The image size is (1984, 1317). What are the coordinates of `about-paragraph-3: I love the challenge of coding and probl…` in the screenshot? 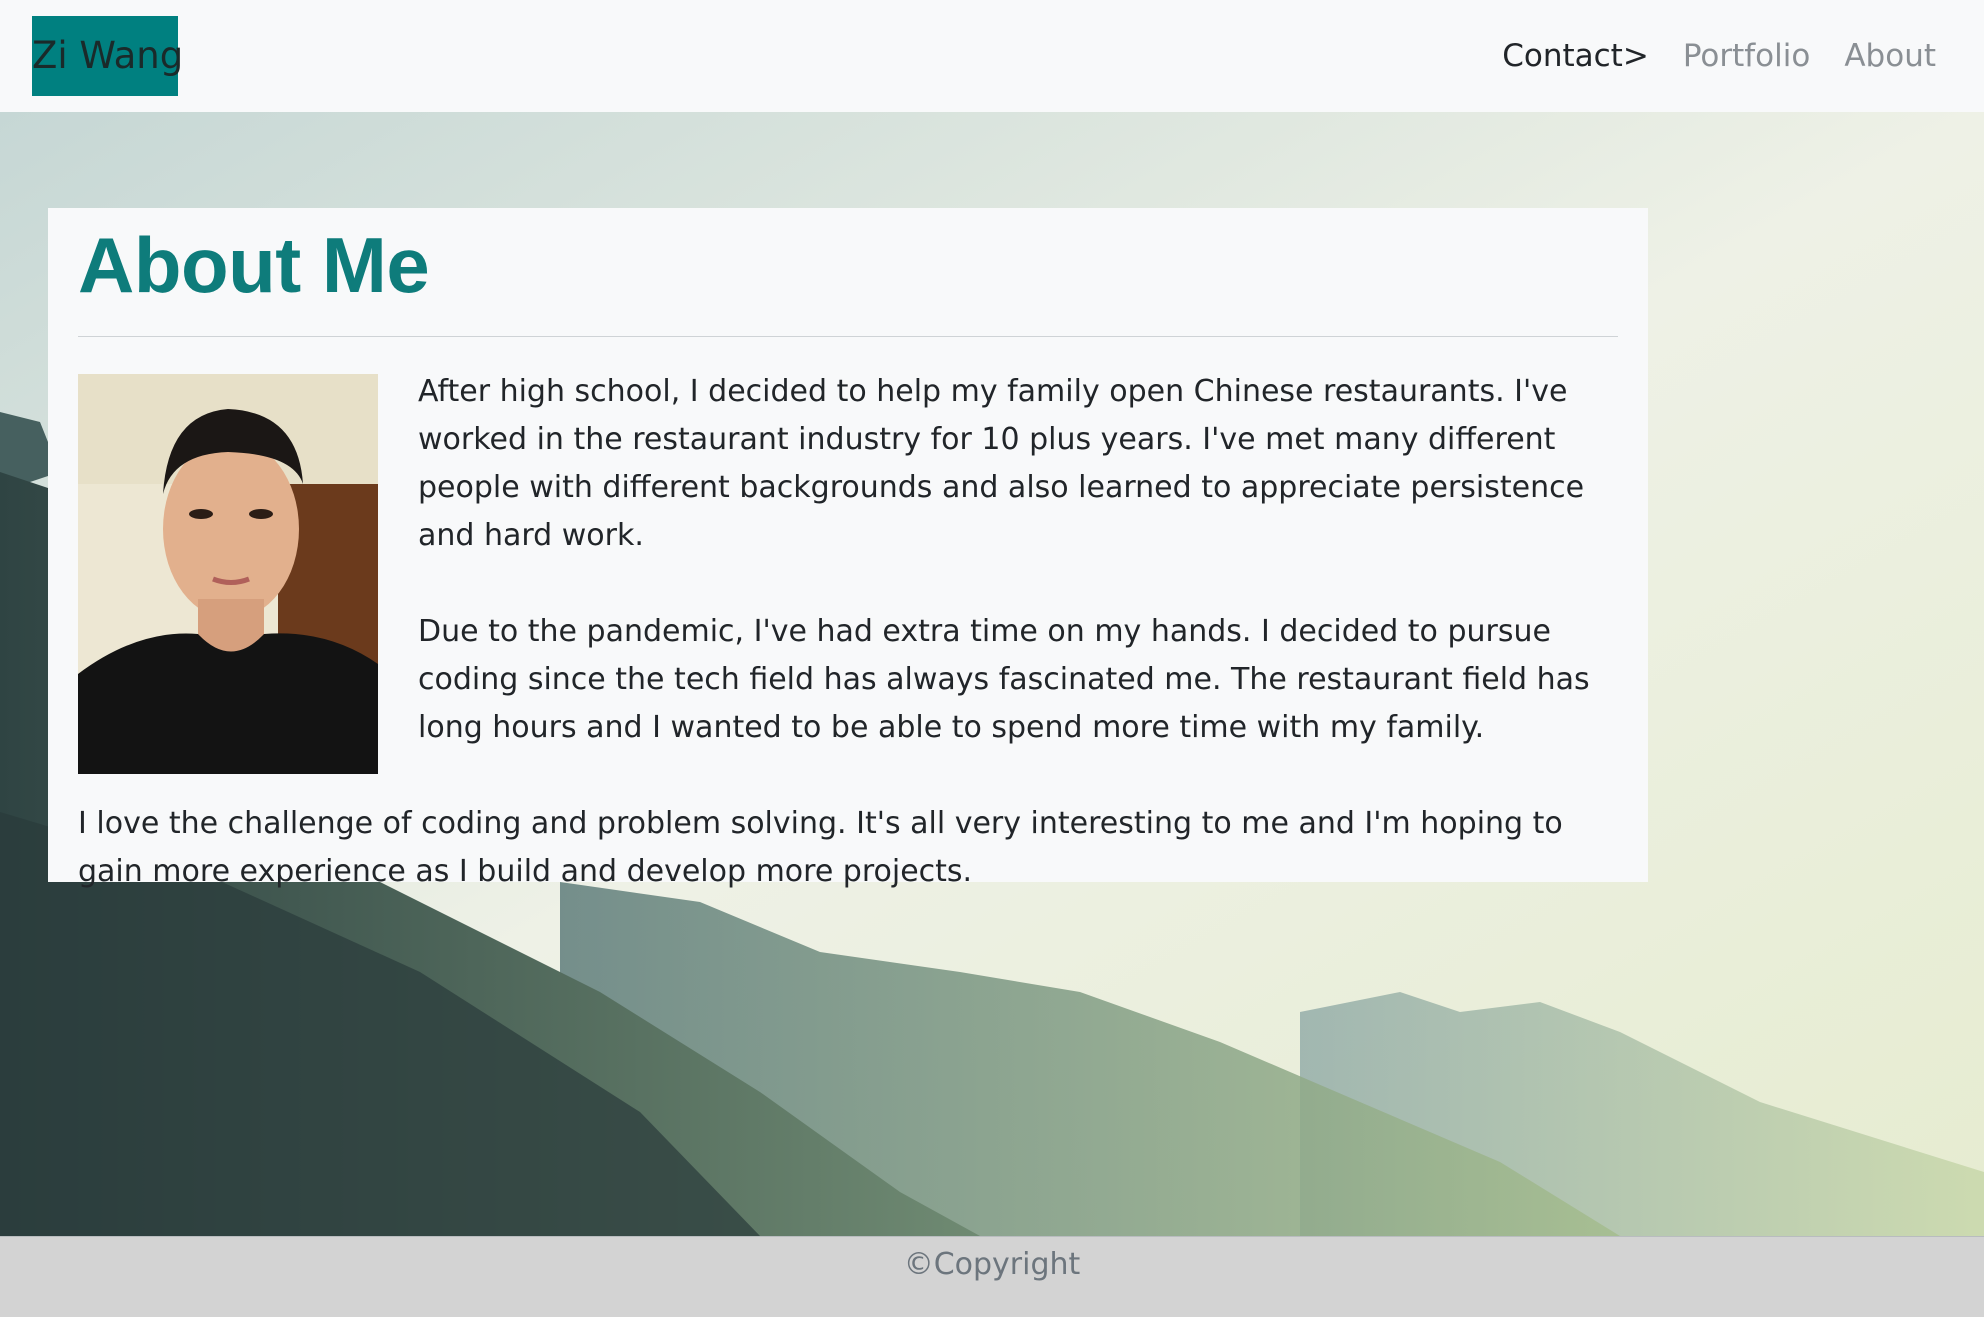 It's located at (820, 847).